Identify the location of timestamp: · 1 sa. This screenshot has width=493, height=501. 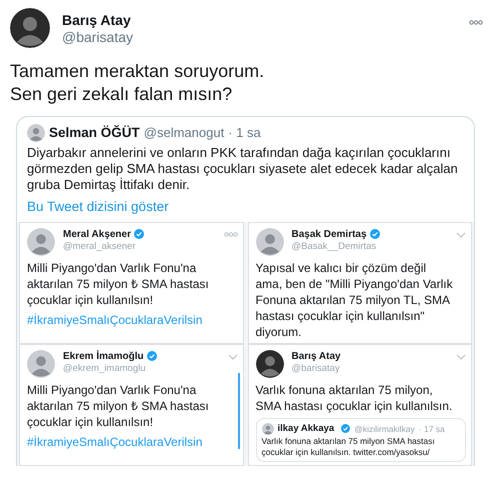
(244, 133).